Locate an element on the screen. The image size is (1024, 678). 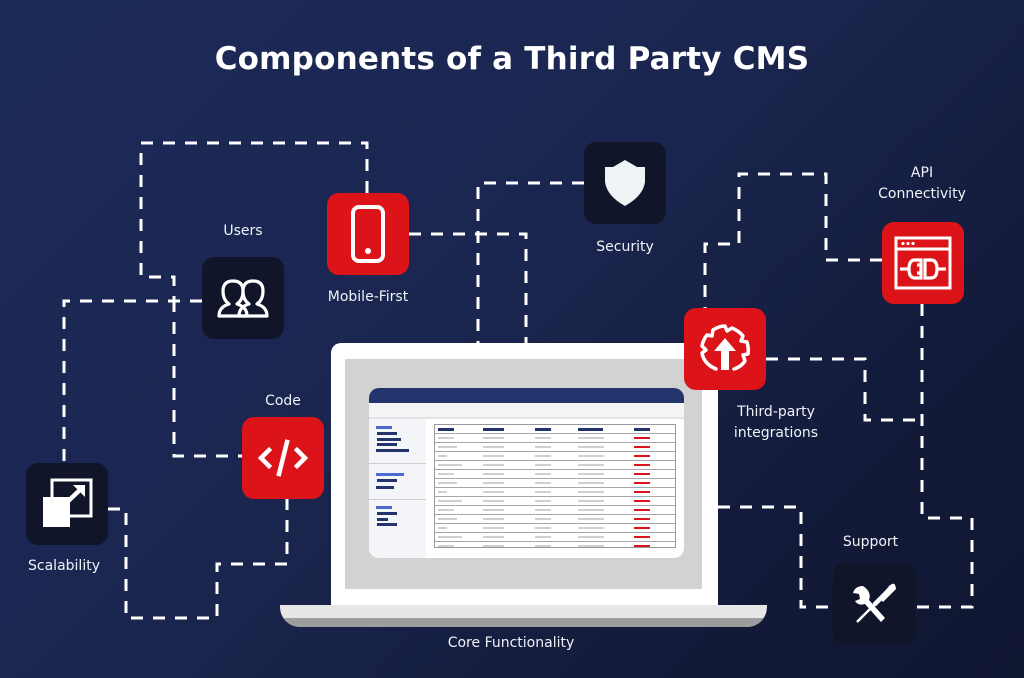
scalability-node is located at coordinates (67, 504).